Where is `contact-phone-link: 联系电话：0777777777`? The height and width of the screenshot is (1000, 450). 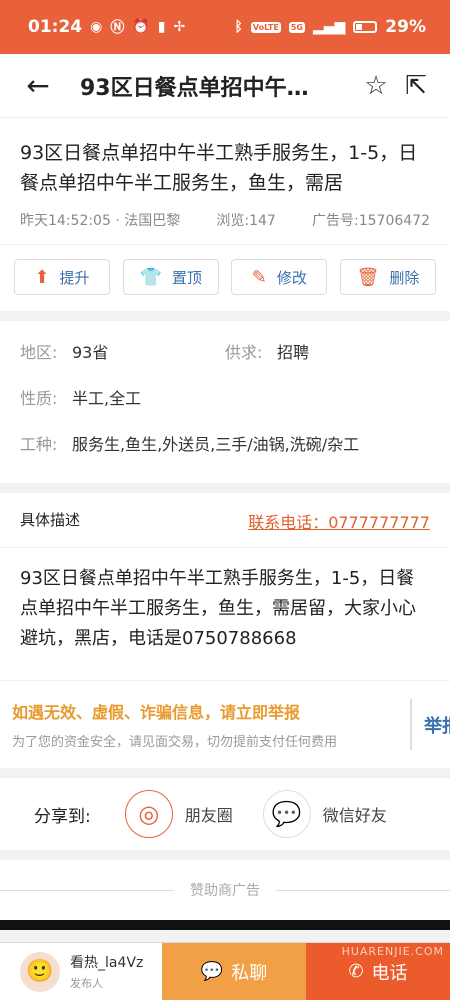
contact-phone-link: 联系电话：0777777777 is located at coordinates (339, 521).